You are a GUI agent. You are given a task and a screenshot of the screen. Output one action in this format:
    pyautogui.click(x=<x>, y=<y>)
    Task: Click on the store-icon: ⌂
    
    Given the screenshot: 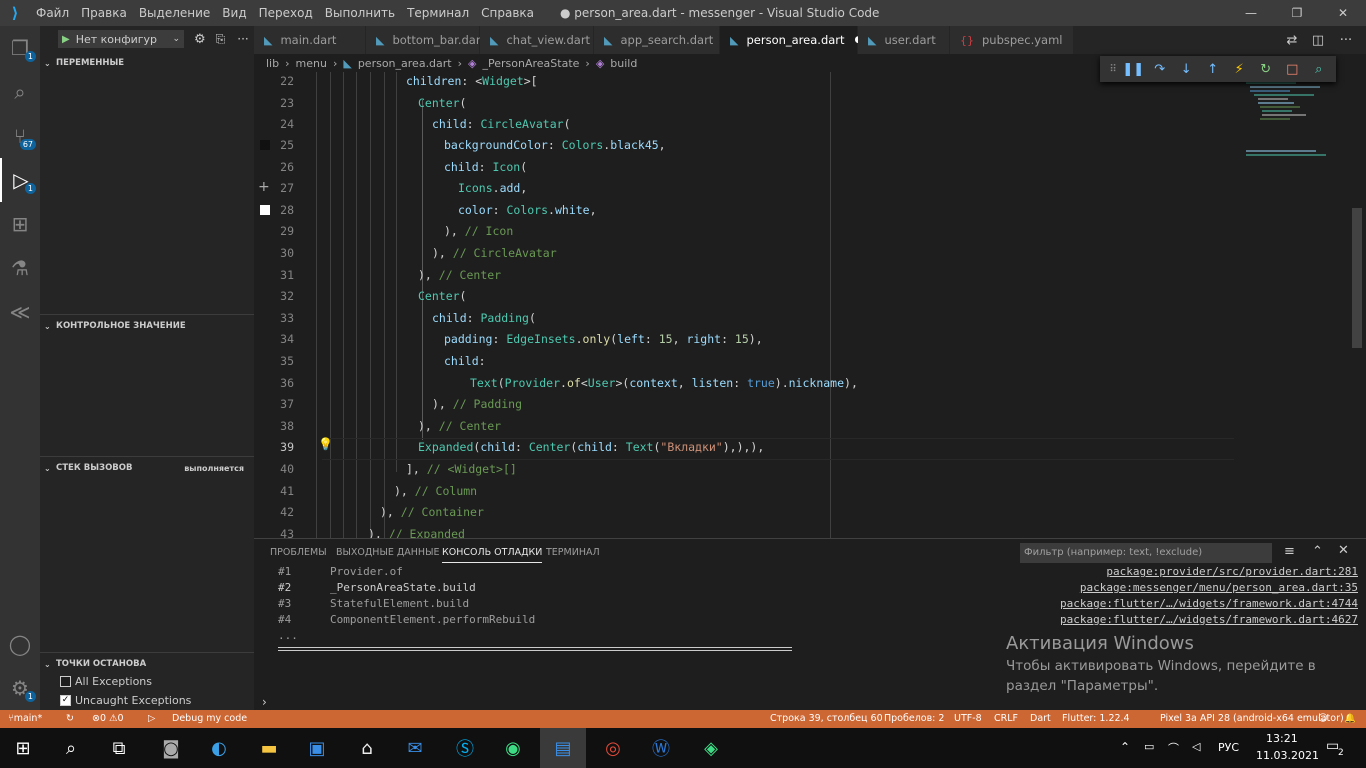 What is the action you would take?
    pyautogui.click(x=367, y=748)
    